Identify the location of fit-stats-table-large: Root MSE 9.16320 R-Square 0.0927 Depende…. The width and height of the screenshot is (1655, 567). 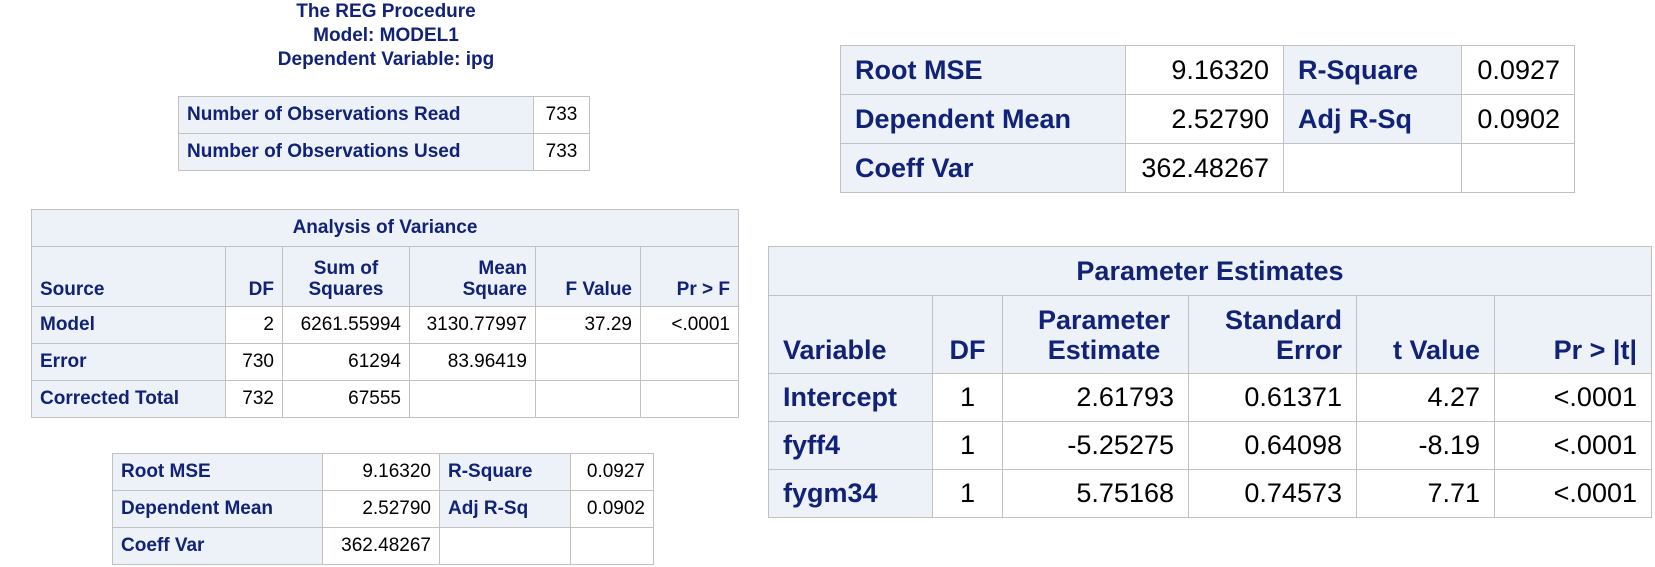
(1207, 119).